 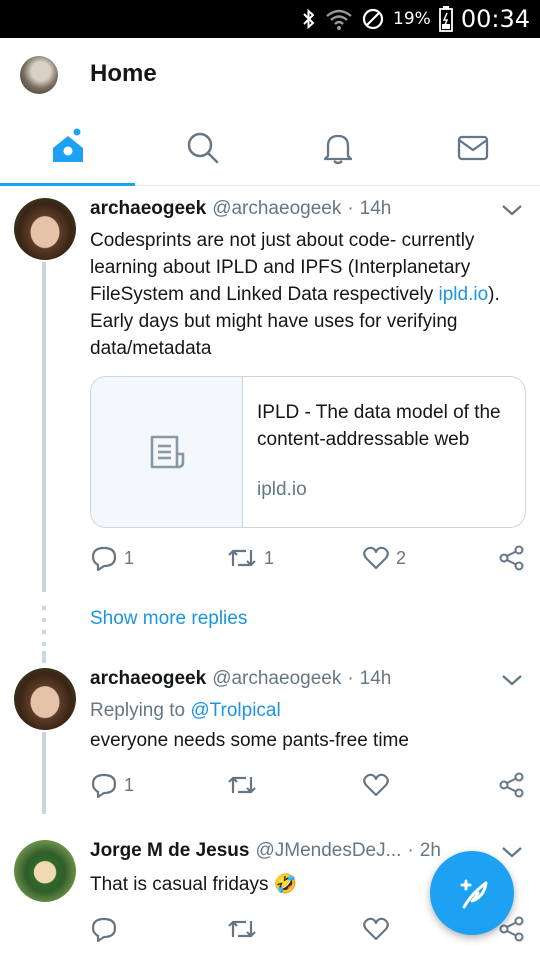 I want to click on tweet-link: ipld.io, so click(x=464, y=294).